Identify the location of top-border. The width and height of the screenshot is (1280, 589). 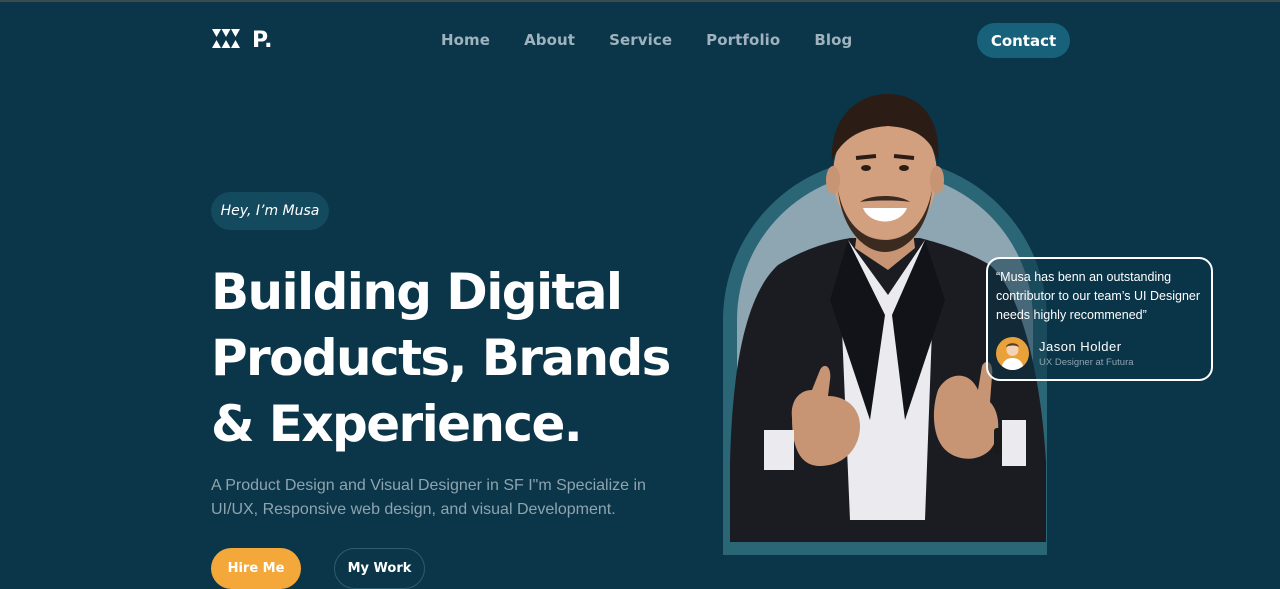
(640, 1).